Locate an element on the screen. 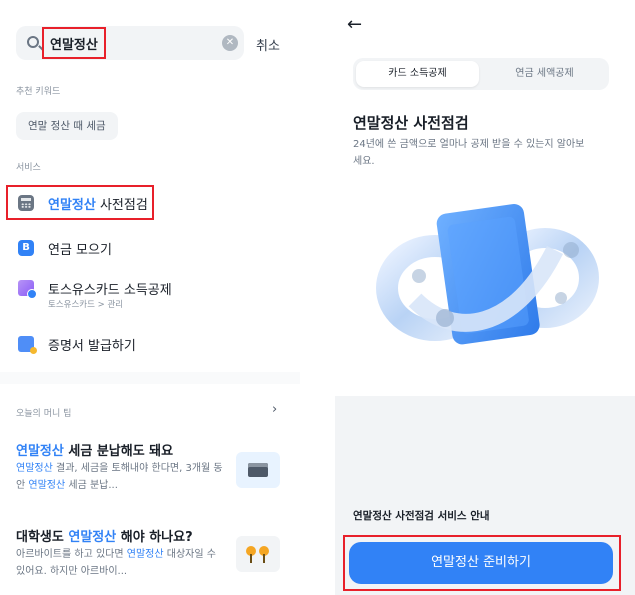 The width and height of the screenshot is (635, 595). service-label: 증명서 발급하기 is located at coordinates (92, 346).